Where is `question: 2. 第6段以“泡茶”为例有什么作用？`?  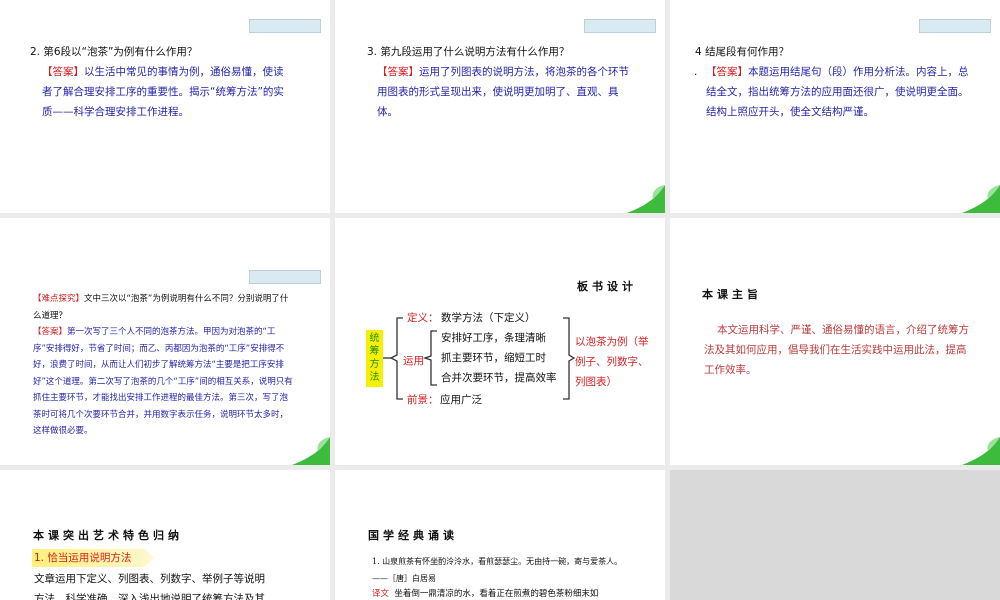 question: 2. 第6段以“泡茶”为例有什么作用？ is located at coordinates (114, 52).